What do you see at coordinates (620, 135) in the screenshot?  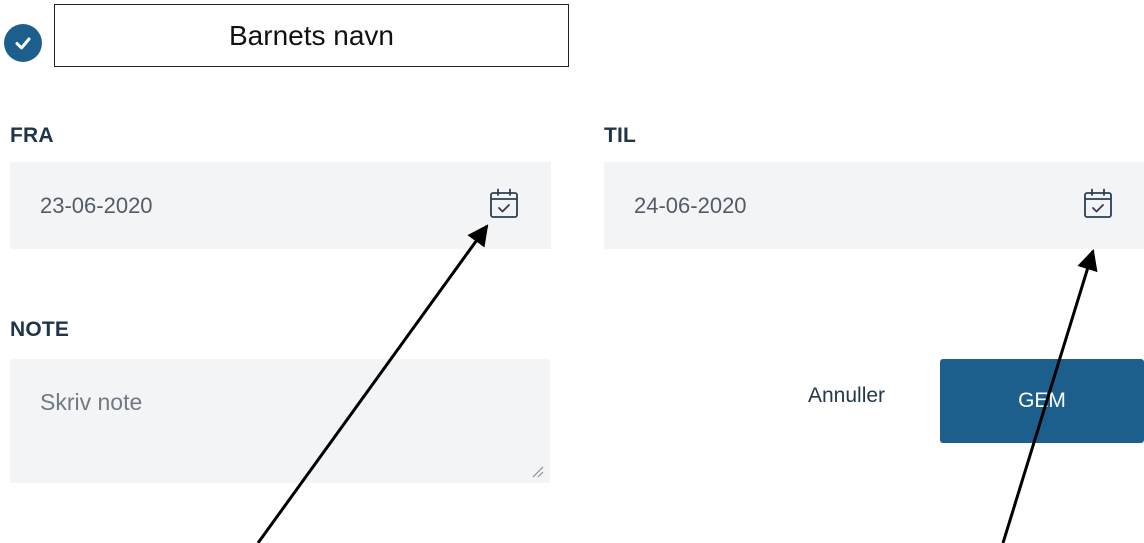 I see `to-label: TIL` at bounding box center [620, 135].